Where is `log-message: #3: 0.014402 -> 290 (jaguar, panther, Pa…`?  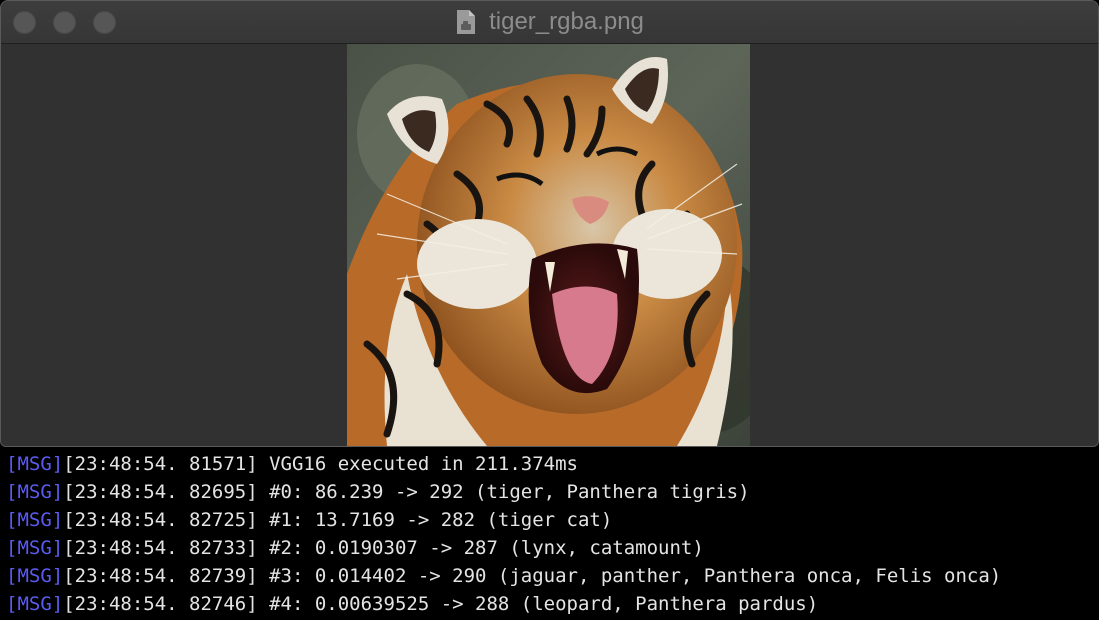 log-message: #3: 0.014402 -> 290 (jaguar, panther, Pa… is located at coordinates (629, 576).